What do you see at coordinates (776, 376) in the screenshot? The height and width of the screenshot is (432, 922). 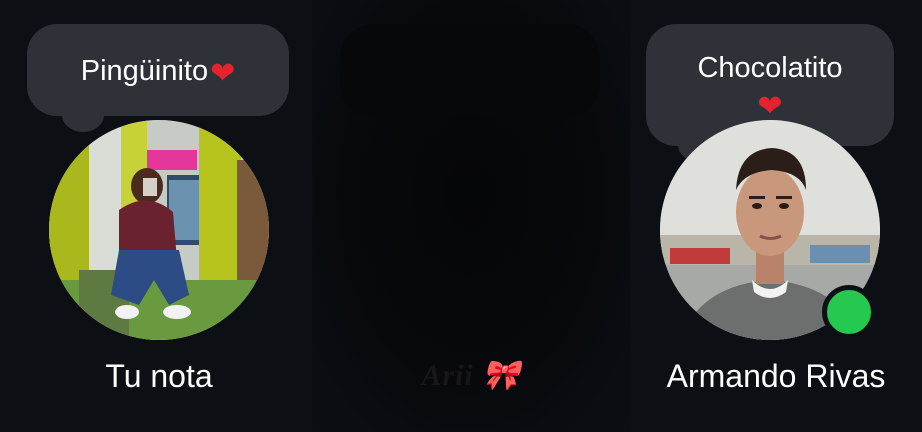 I see `note-owner-label: Armando Rivas` at bounding box center [776, 376].